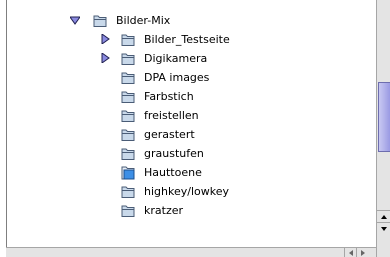  I want to click on scroll-down-button, so click(383, 228).